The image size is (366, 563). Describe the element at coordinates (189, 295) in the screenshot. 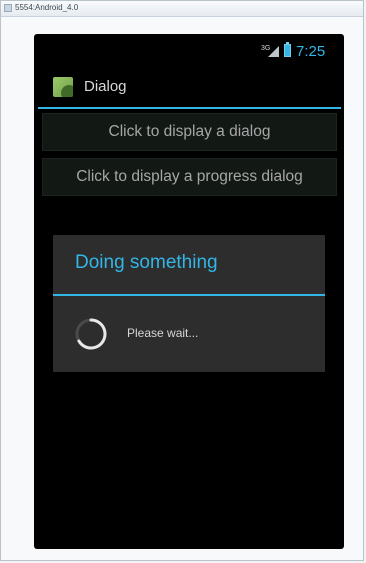

I see `dialog-title-divider` at that location.